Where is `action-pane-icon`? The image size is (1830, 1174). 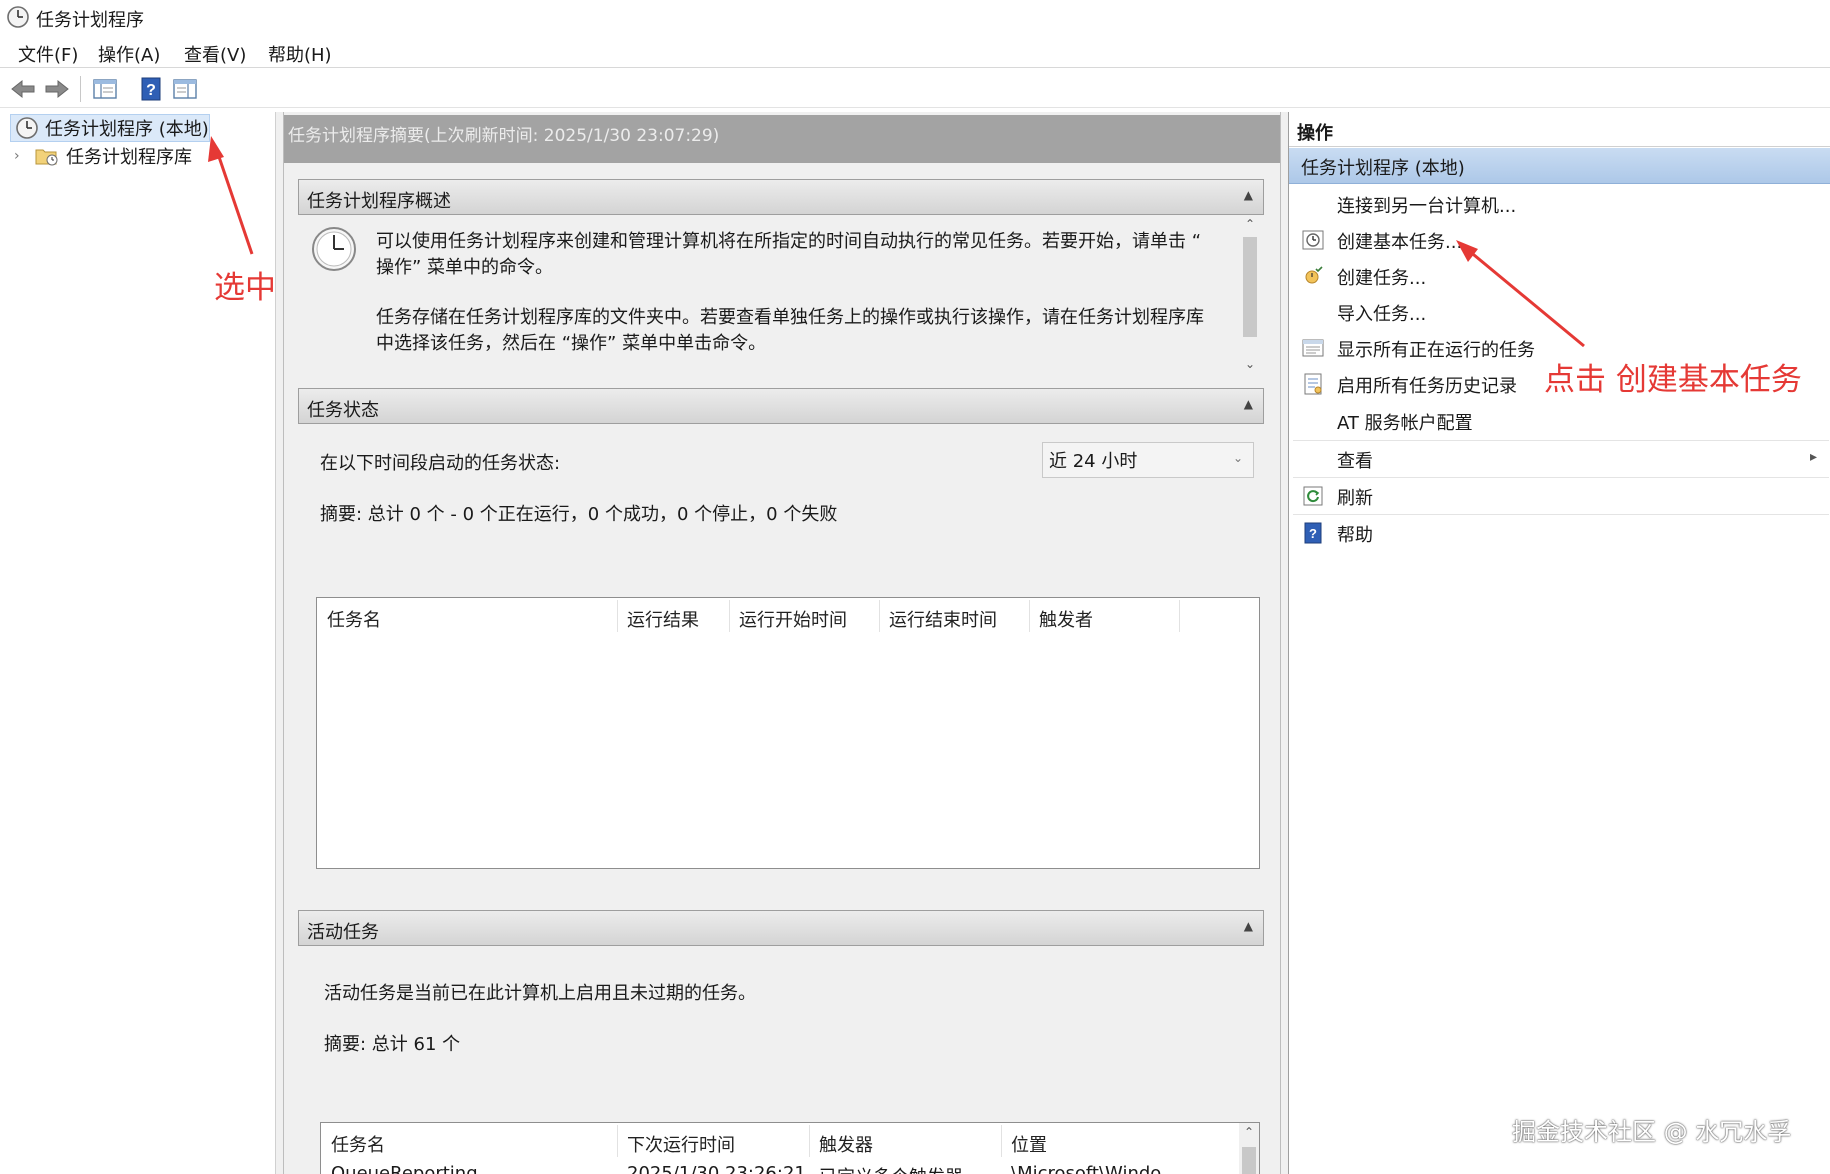 action-pane-icon is located at coordinates (185, 89).